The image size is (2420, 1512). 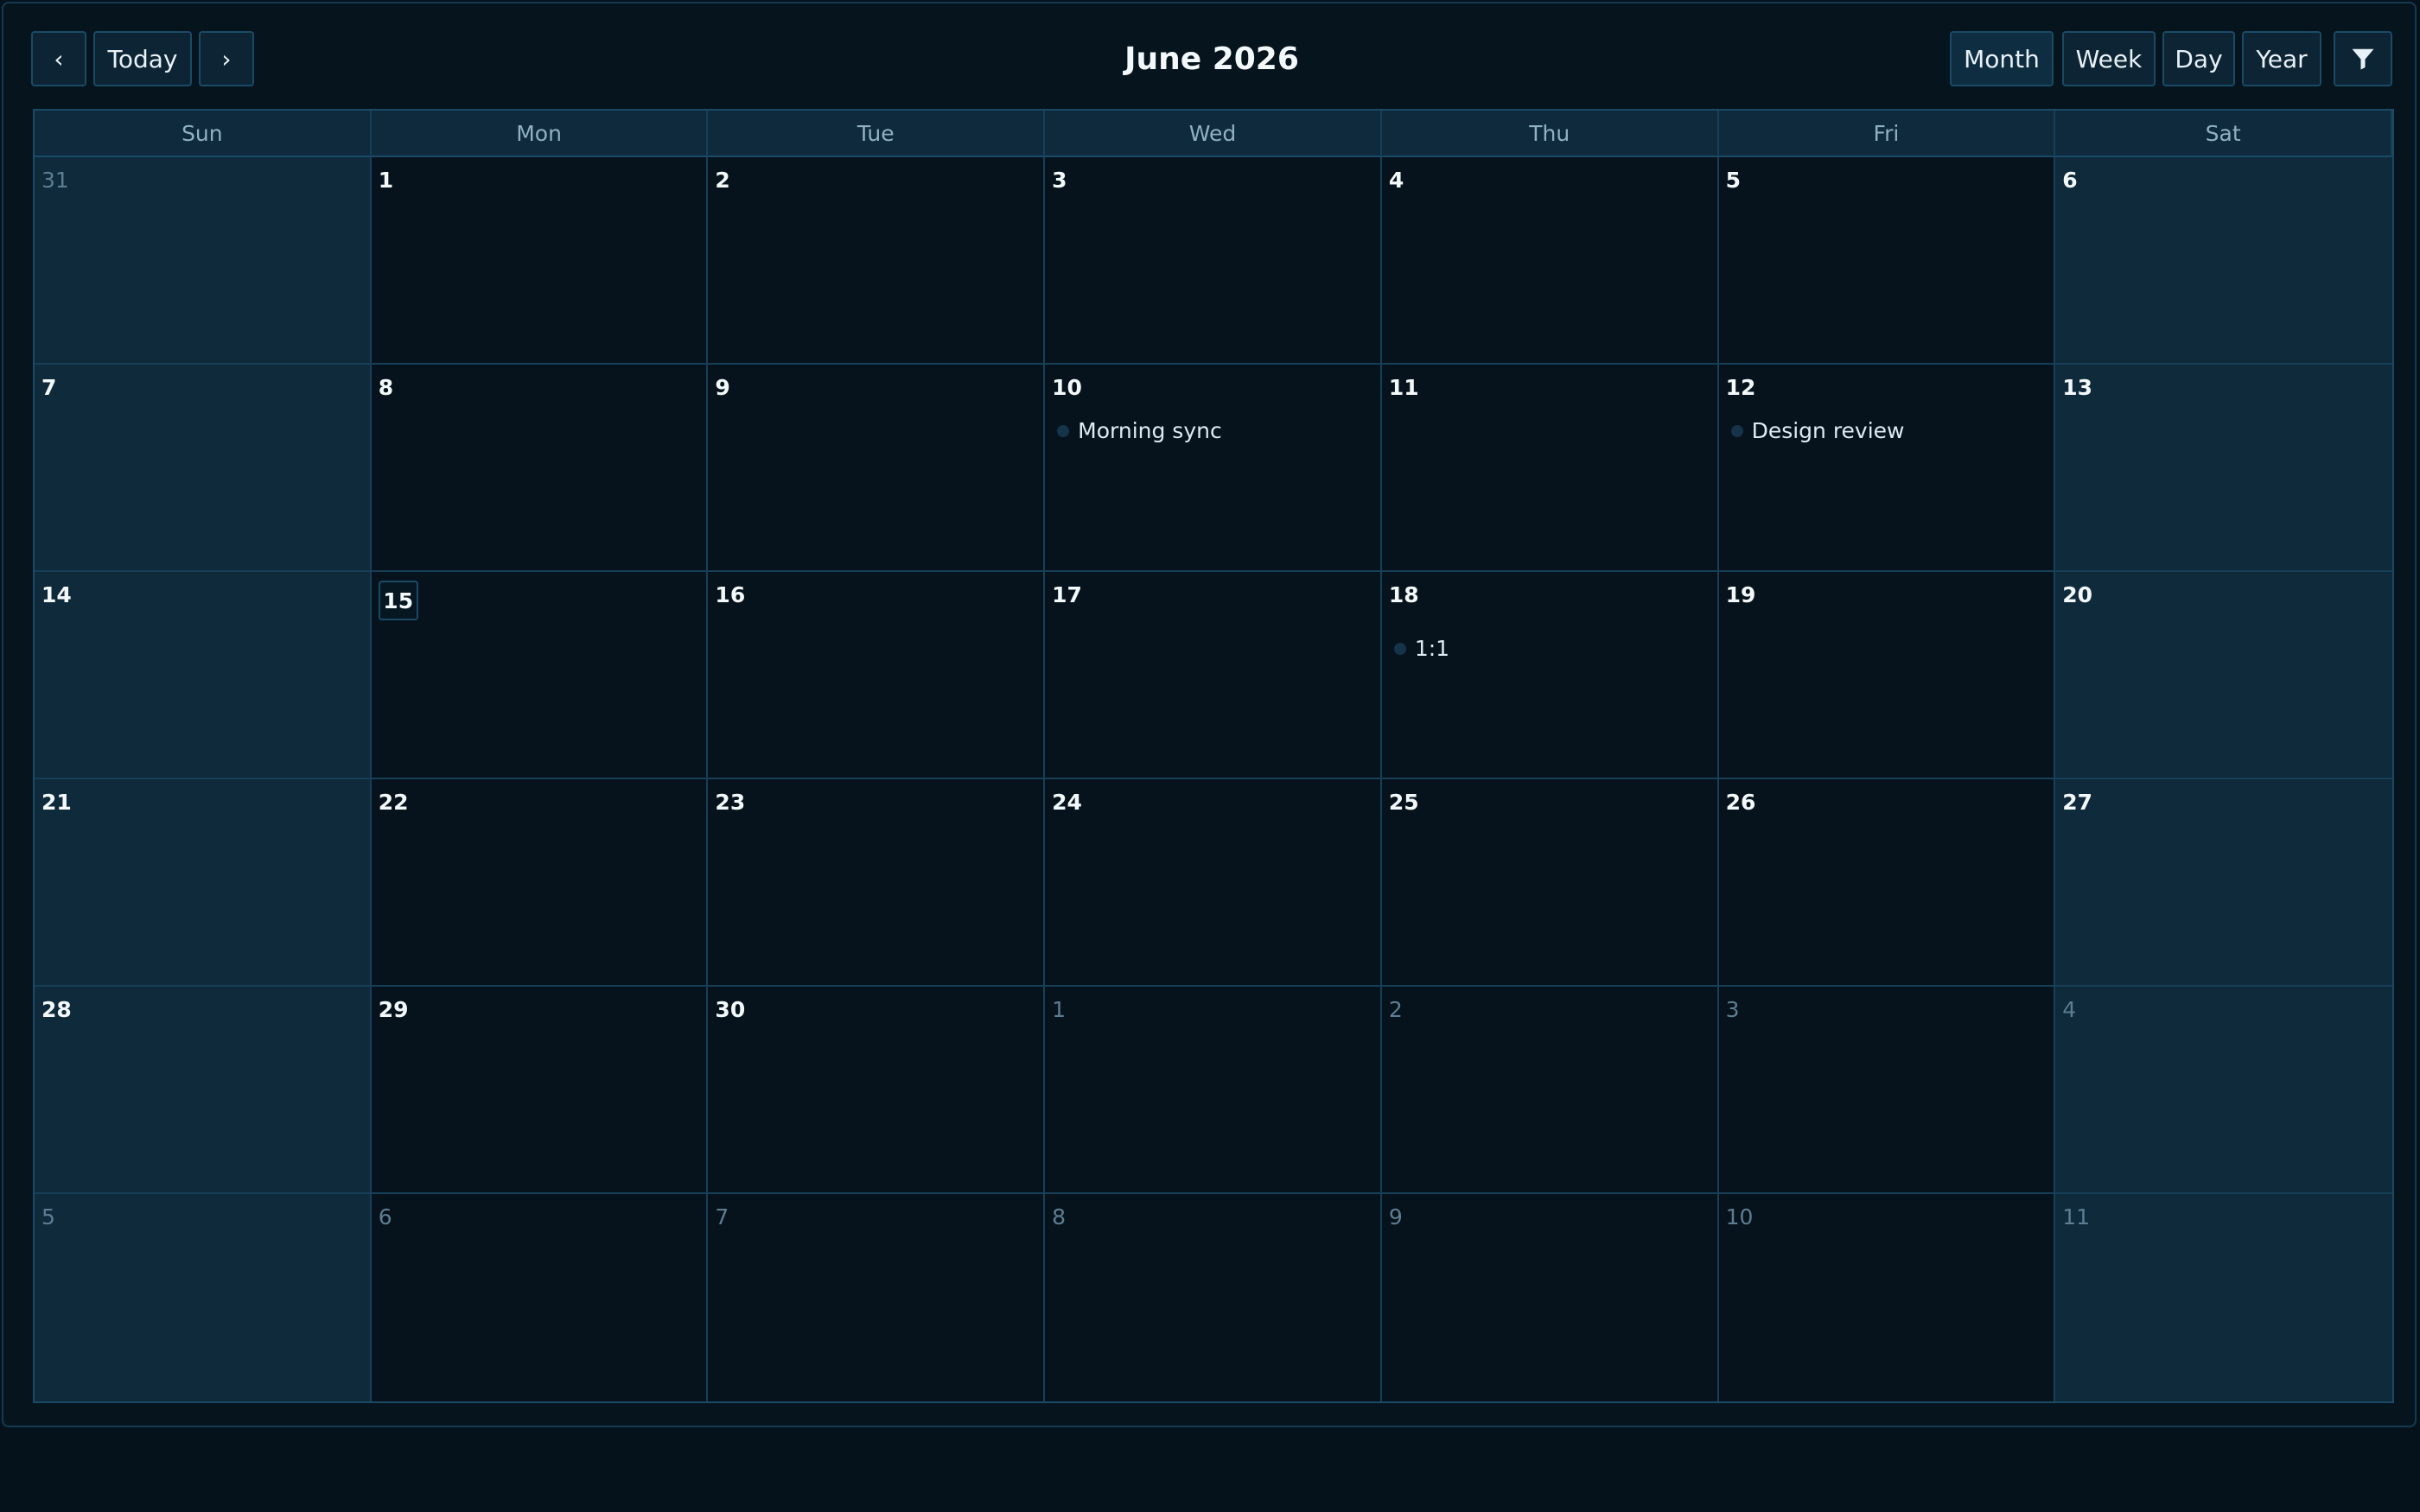 I want to click on day-number: 21, so click(x=56, y=802).